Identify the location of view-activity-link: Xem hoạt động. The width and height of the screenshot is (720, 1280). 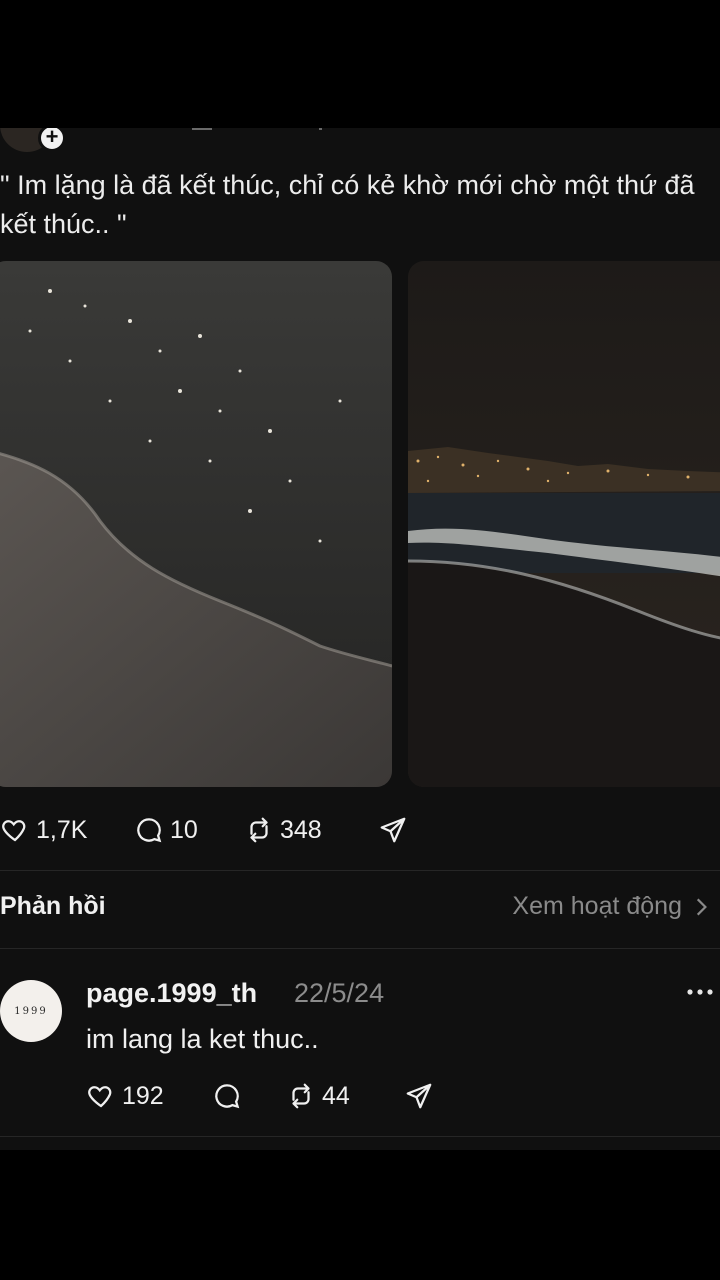
(611, 906).